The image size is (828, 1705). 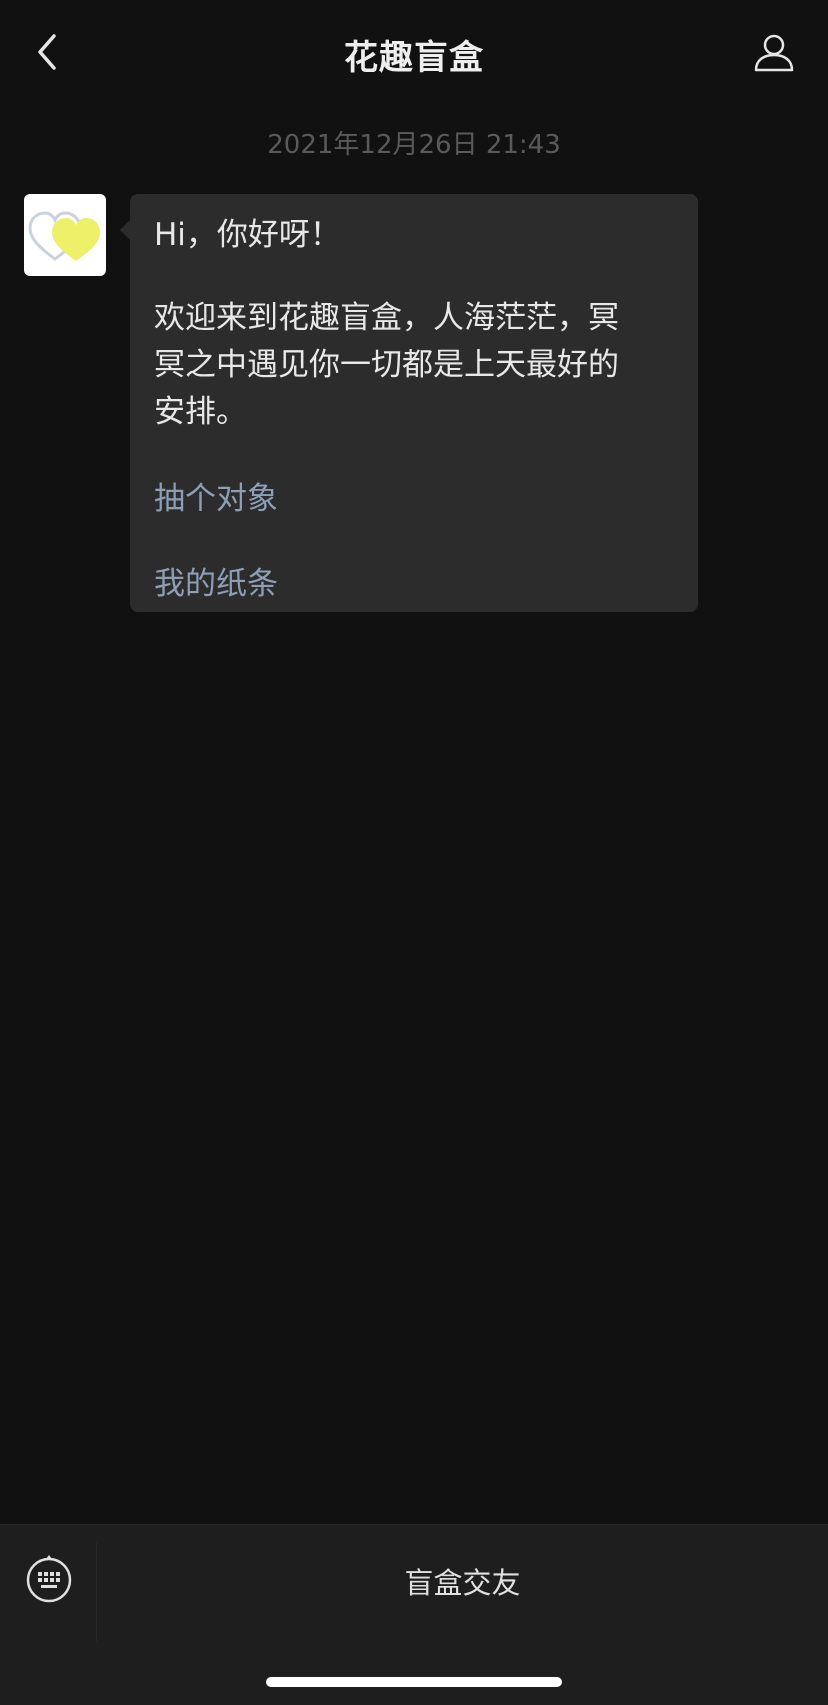 I want to click on blind-box-dating-menu: 盲盒交友, so click(x=462, y=1581).